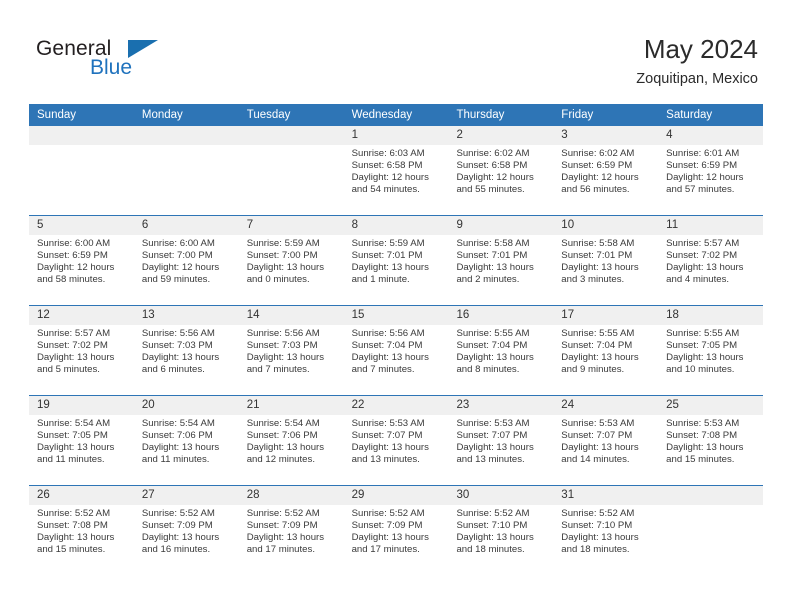 Image resolution: width=792 pixels, height=612 pixels. What do you see at coordinates (702, 166) in the screenshot?
I see `day-detail-line: Sunset: 6:59 PM` at bounding box center [702, 166].